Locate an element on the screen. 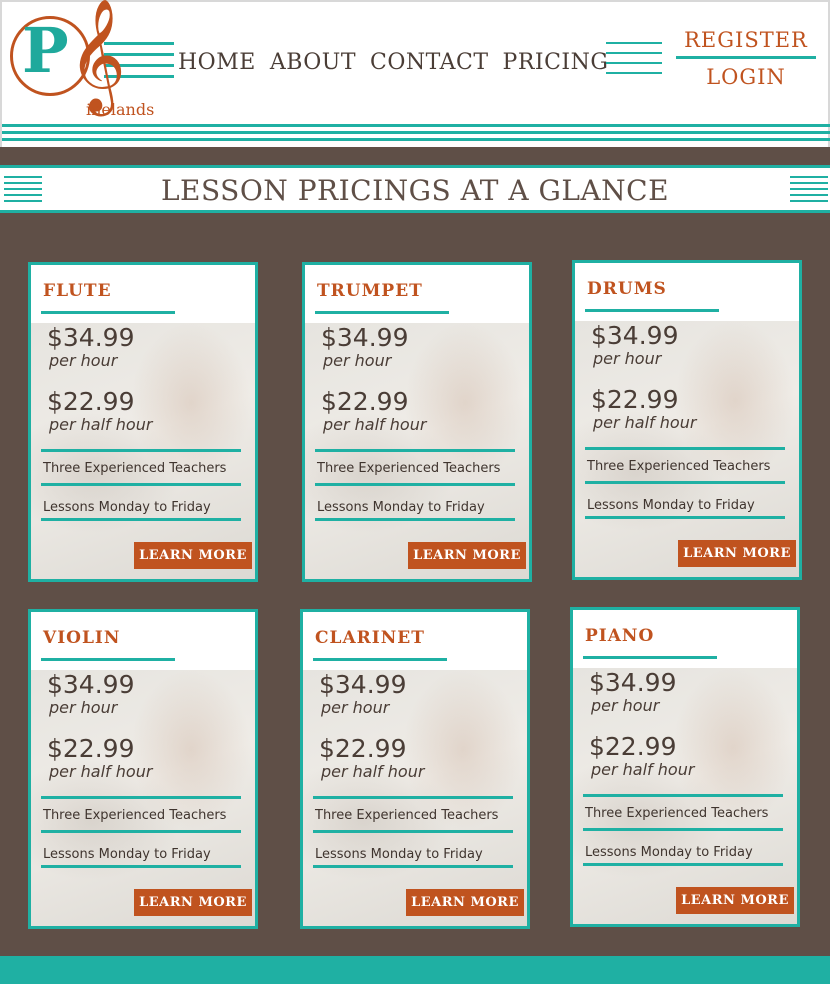 The image size is (830, 984). card-title: PIANO is located at coordinates (620, 636).